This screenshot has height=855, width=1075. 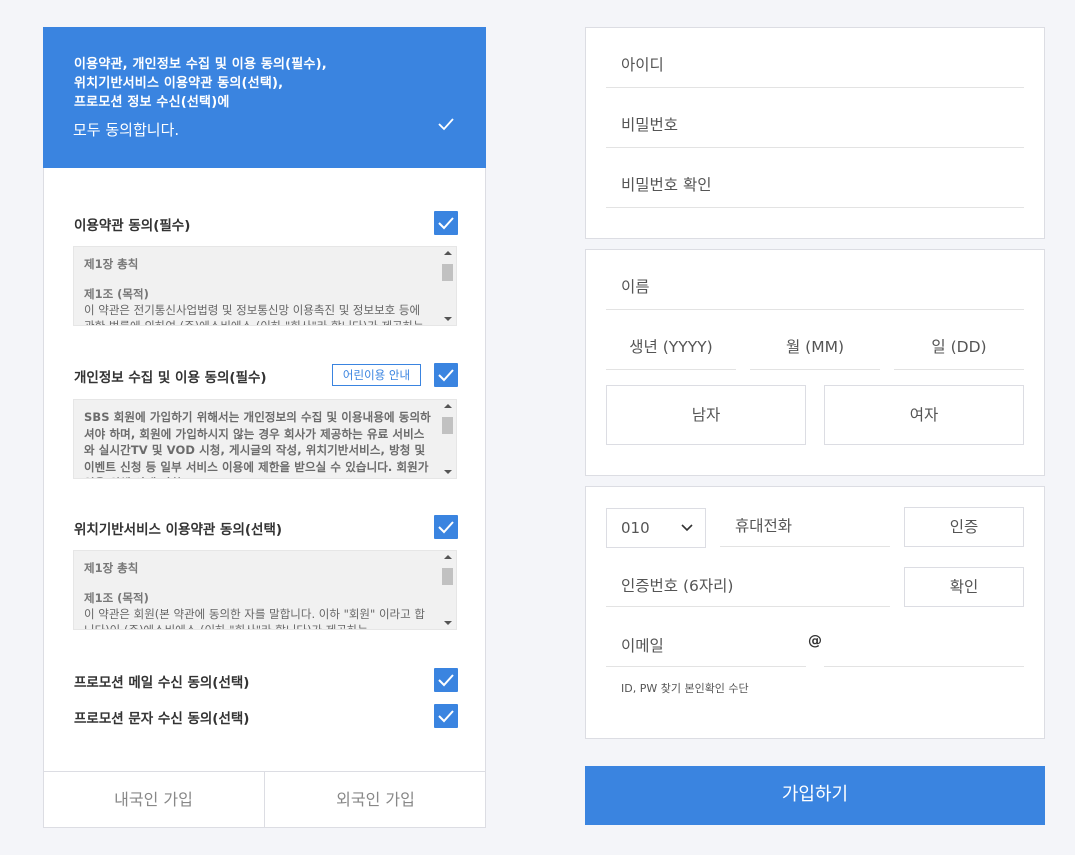 I want to click on password-confirm-field: 비밀번호 확인, so click(x=815, y=184).